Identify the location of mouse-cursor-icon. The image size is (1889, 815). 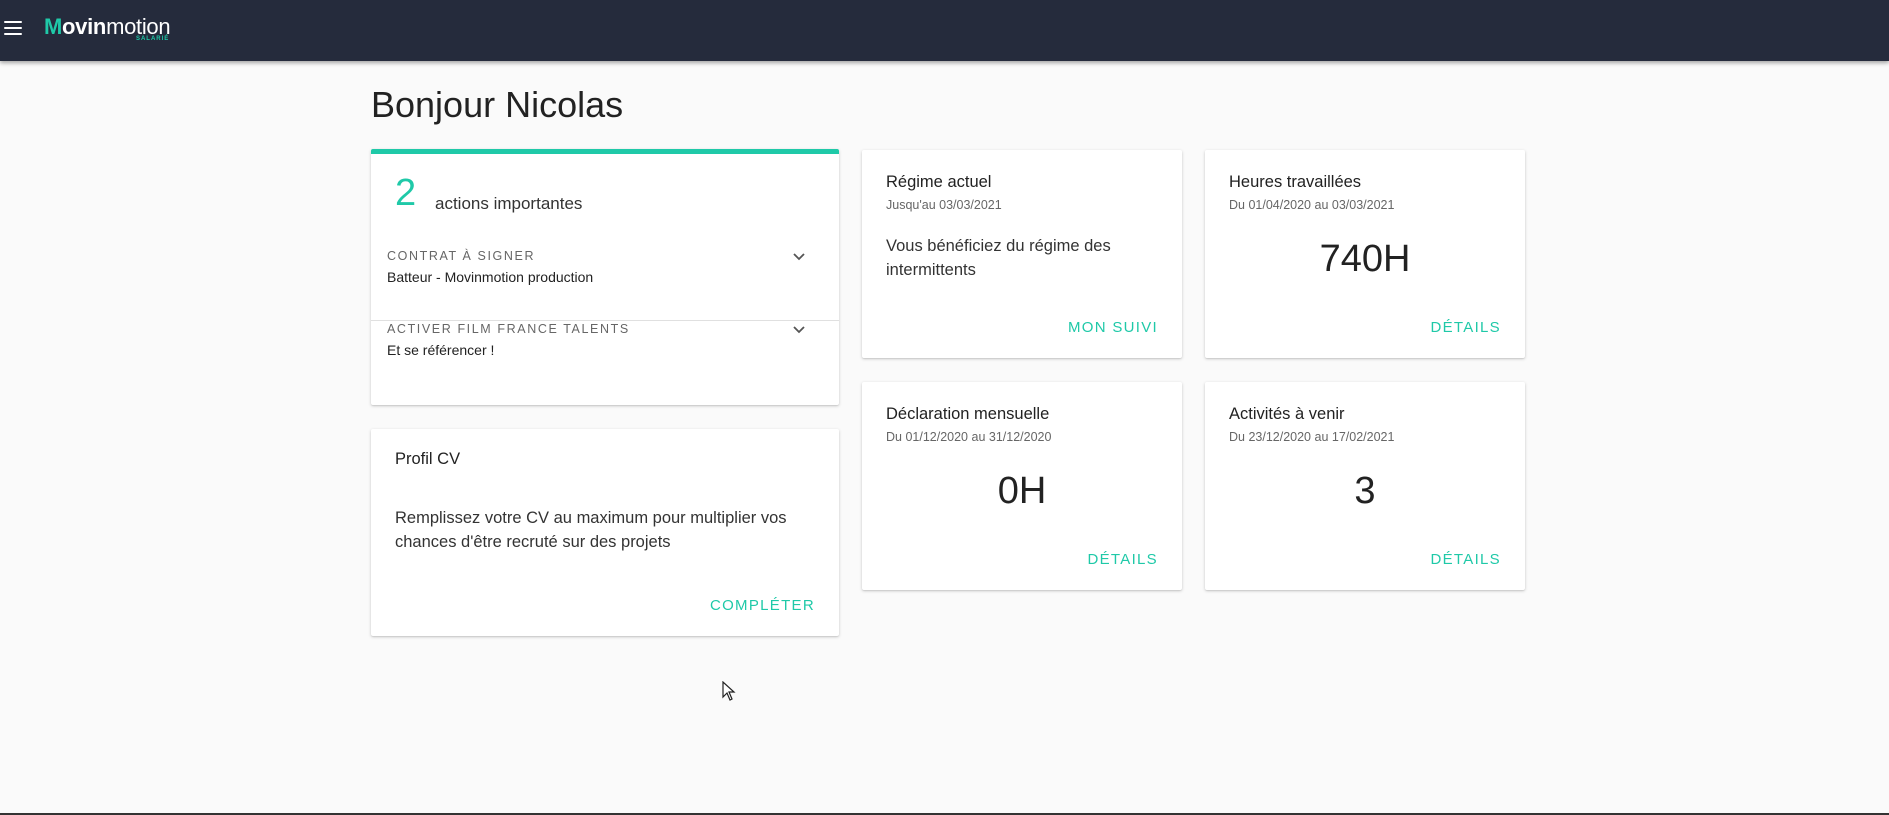
(729, 691).